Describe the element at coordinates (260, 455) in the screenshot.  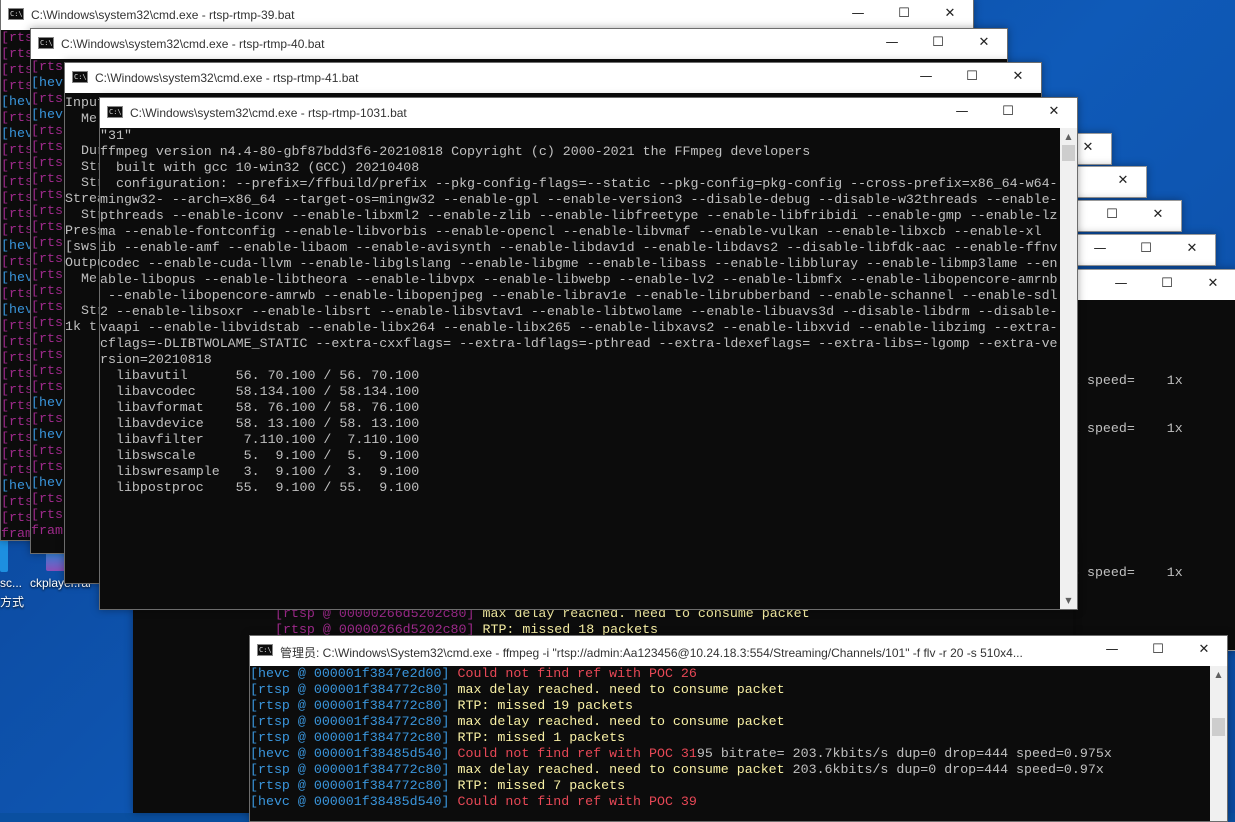
I see `console-line: libswscale 5. 9.100 / 5. 9.100` at that location.